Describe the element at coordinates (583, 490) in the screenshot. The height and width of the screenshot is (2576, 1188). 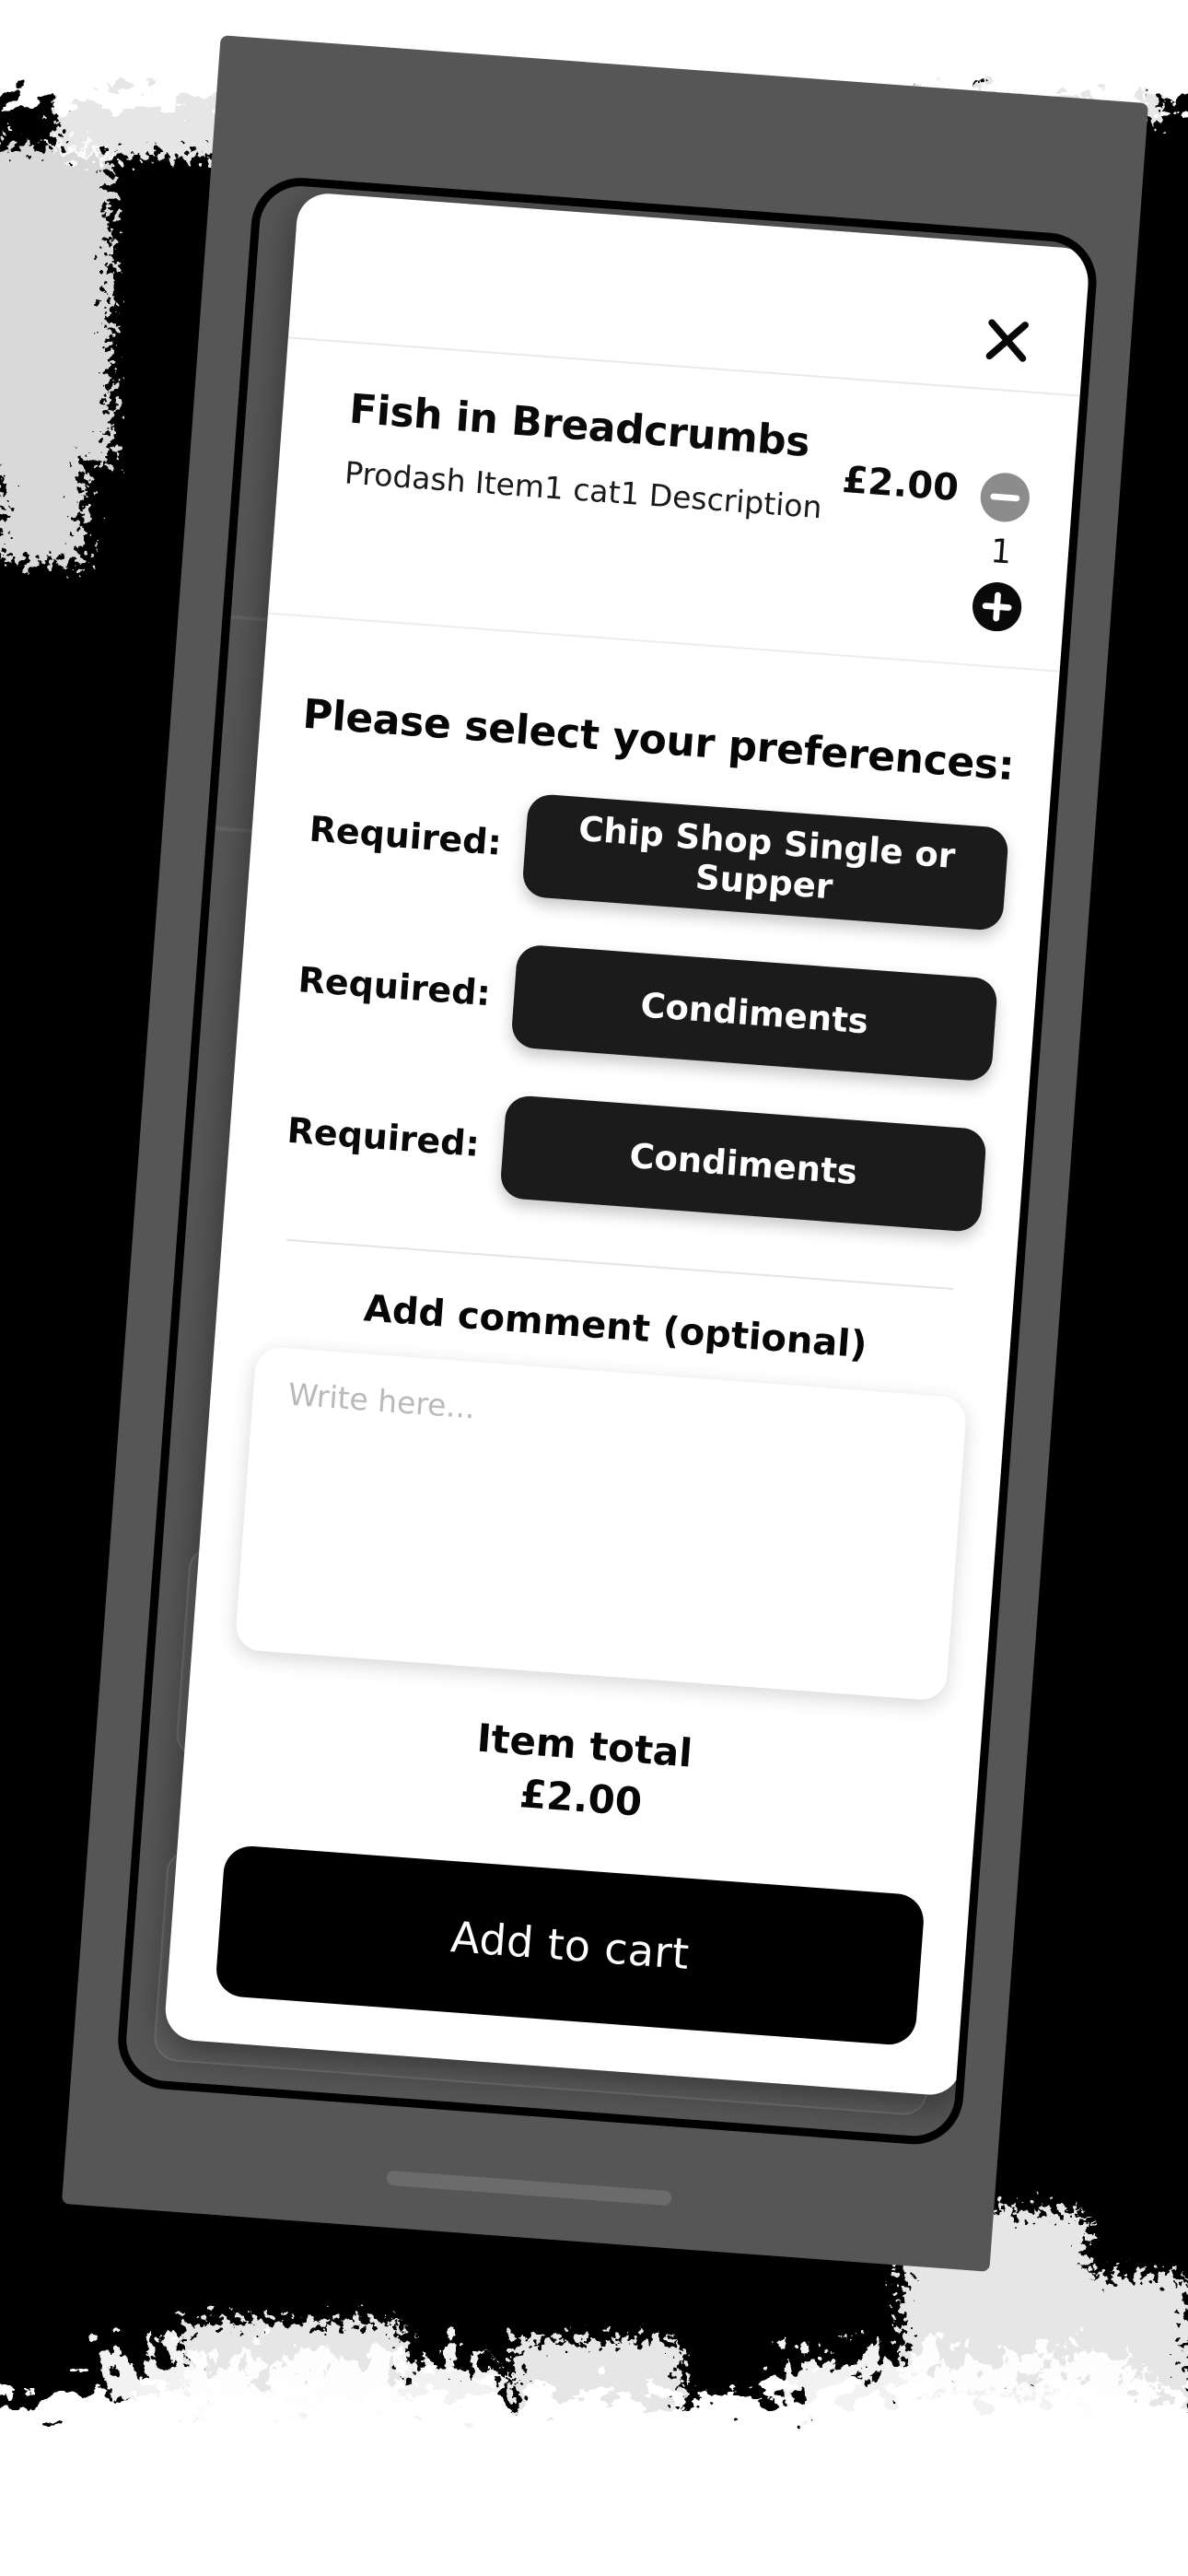
I see `item-description: Prodash Item1 cat1 Description` at that location.